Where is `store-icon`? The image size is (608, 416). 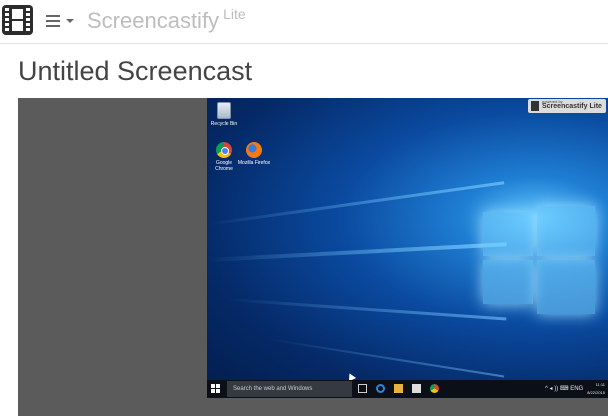 store-icon is located at coordinates (416, 388).